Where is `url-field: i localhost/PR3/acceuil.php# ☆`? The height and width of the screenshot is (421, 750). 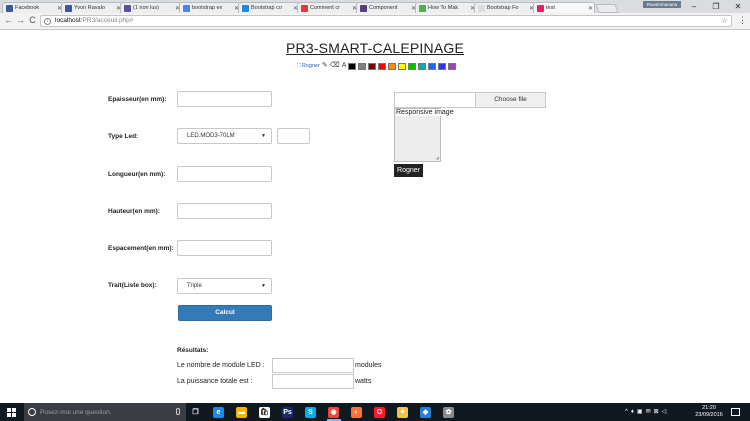 url-field: i localhost/PR3/acceuil.php# ☆ is located at coordinates (386, 21).